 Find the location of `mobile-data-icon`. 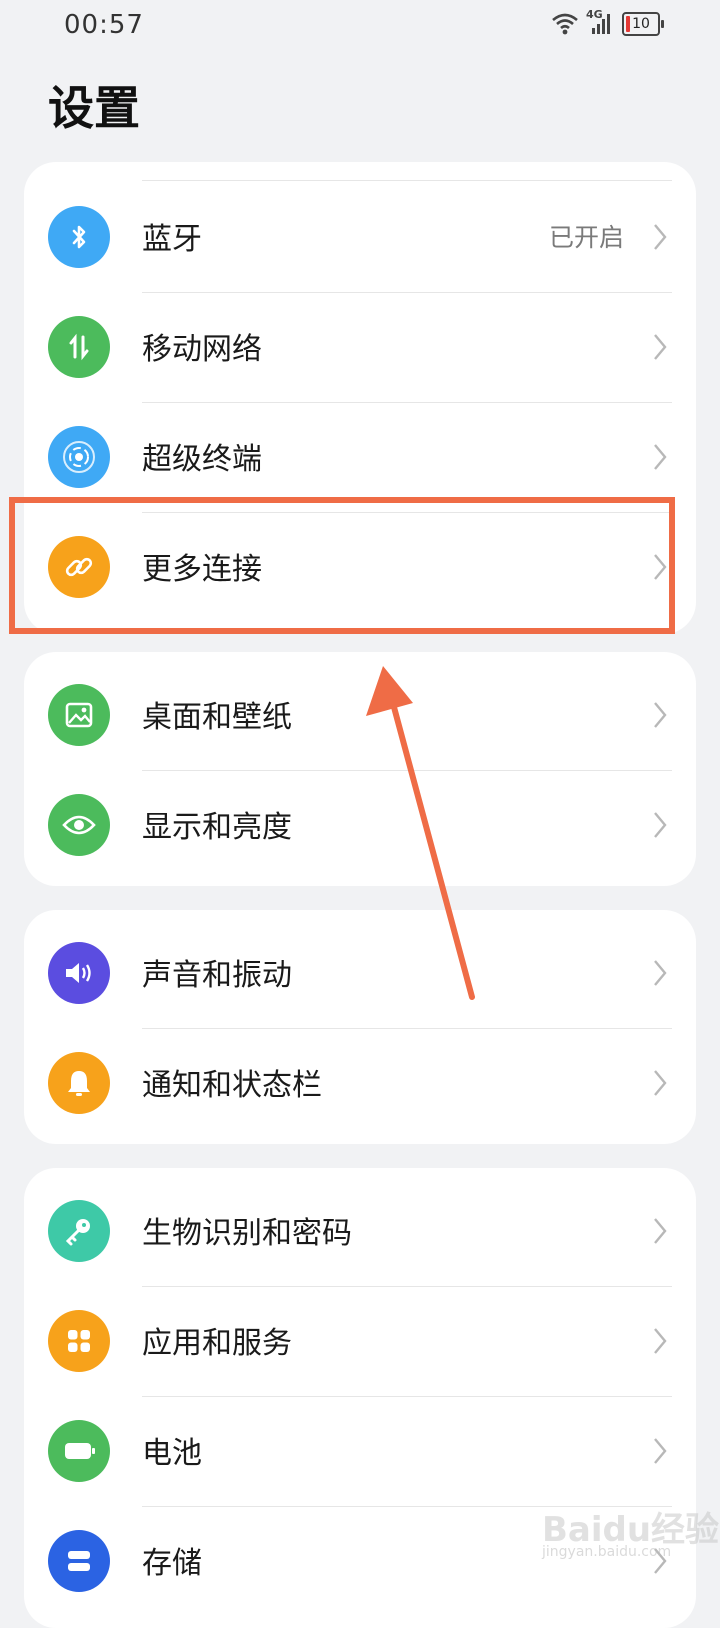

mobile-data-icon is located at coordinates (79, 347).